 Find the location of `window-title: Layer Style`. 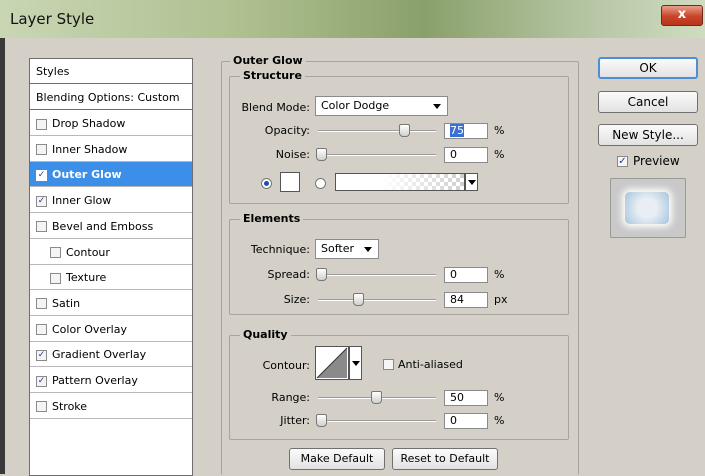

window-title: Layer Style is located at coordinates (52, 19).